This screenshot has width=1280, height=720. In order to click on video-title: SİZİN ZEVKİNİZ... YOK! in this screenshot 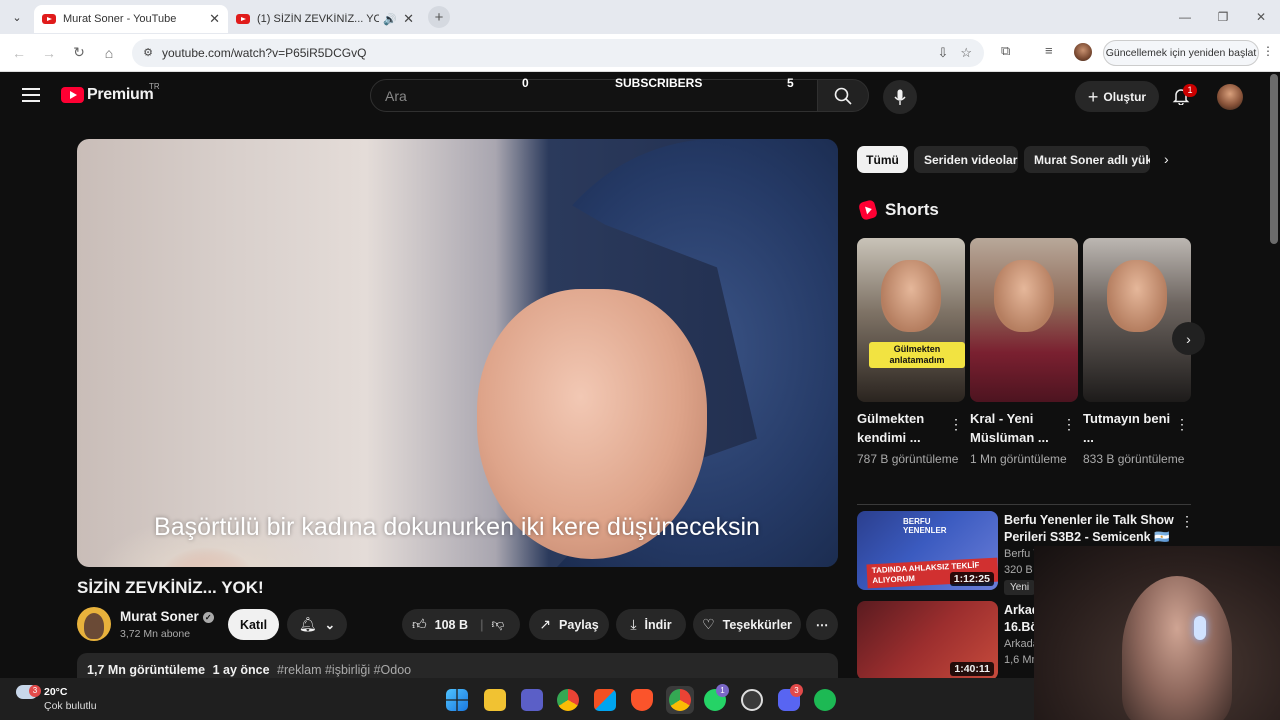, I will do `click(170, 587)`.